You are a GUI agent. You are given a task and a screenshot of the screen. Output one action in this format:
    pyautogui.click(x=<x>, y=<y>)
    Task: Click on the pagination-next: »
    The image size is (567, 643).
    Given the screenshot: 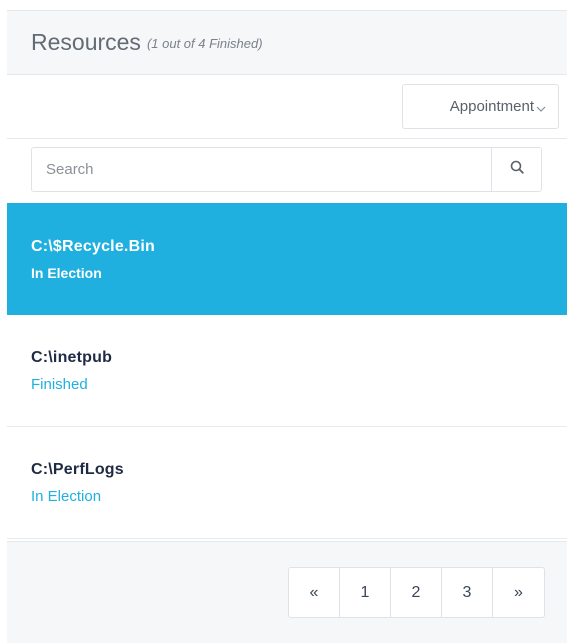 What is the action you would take?
    pyautogui.click(x=518, y=592)
    